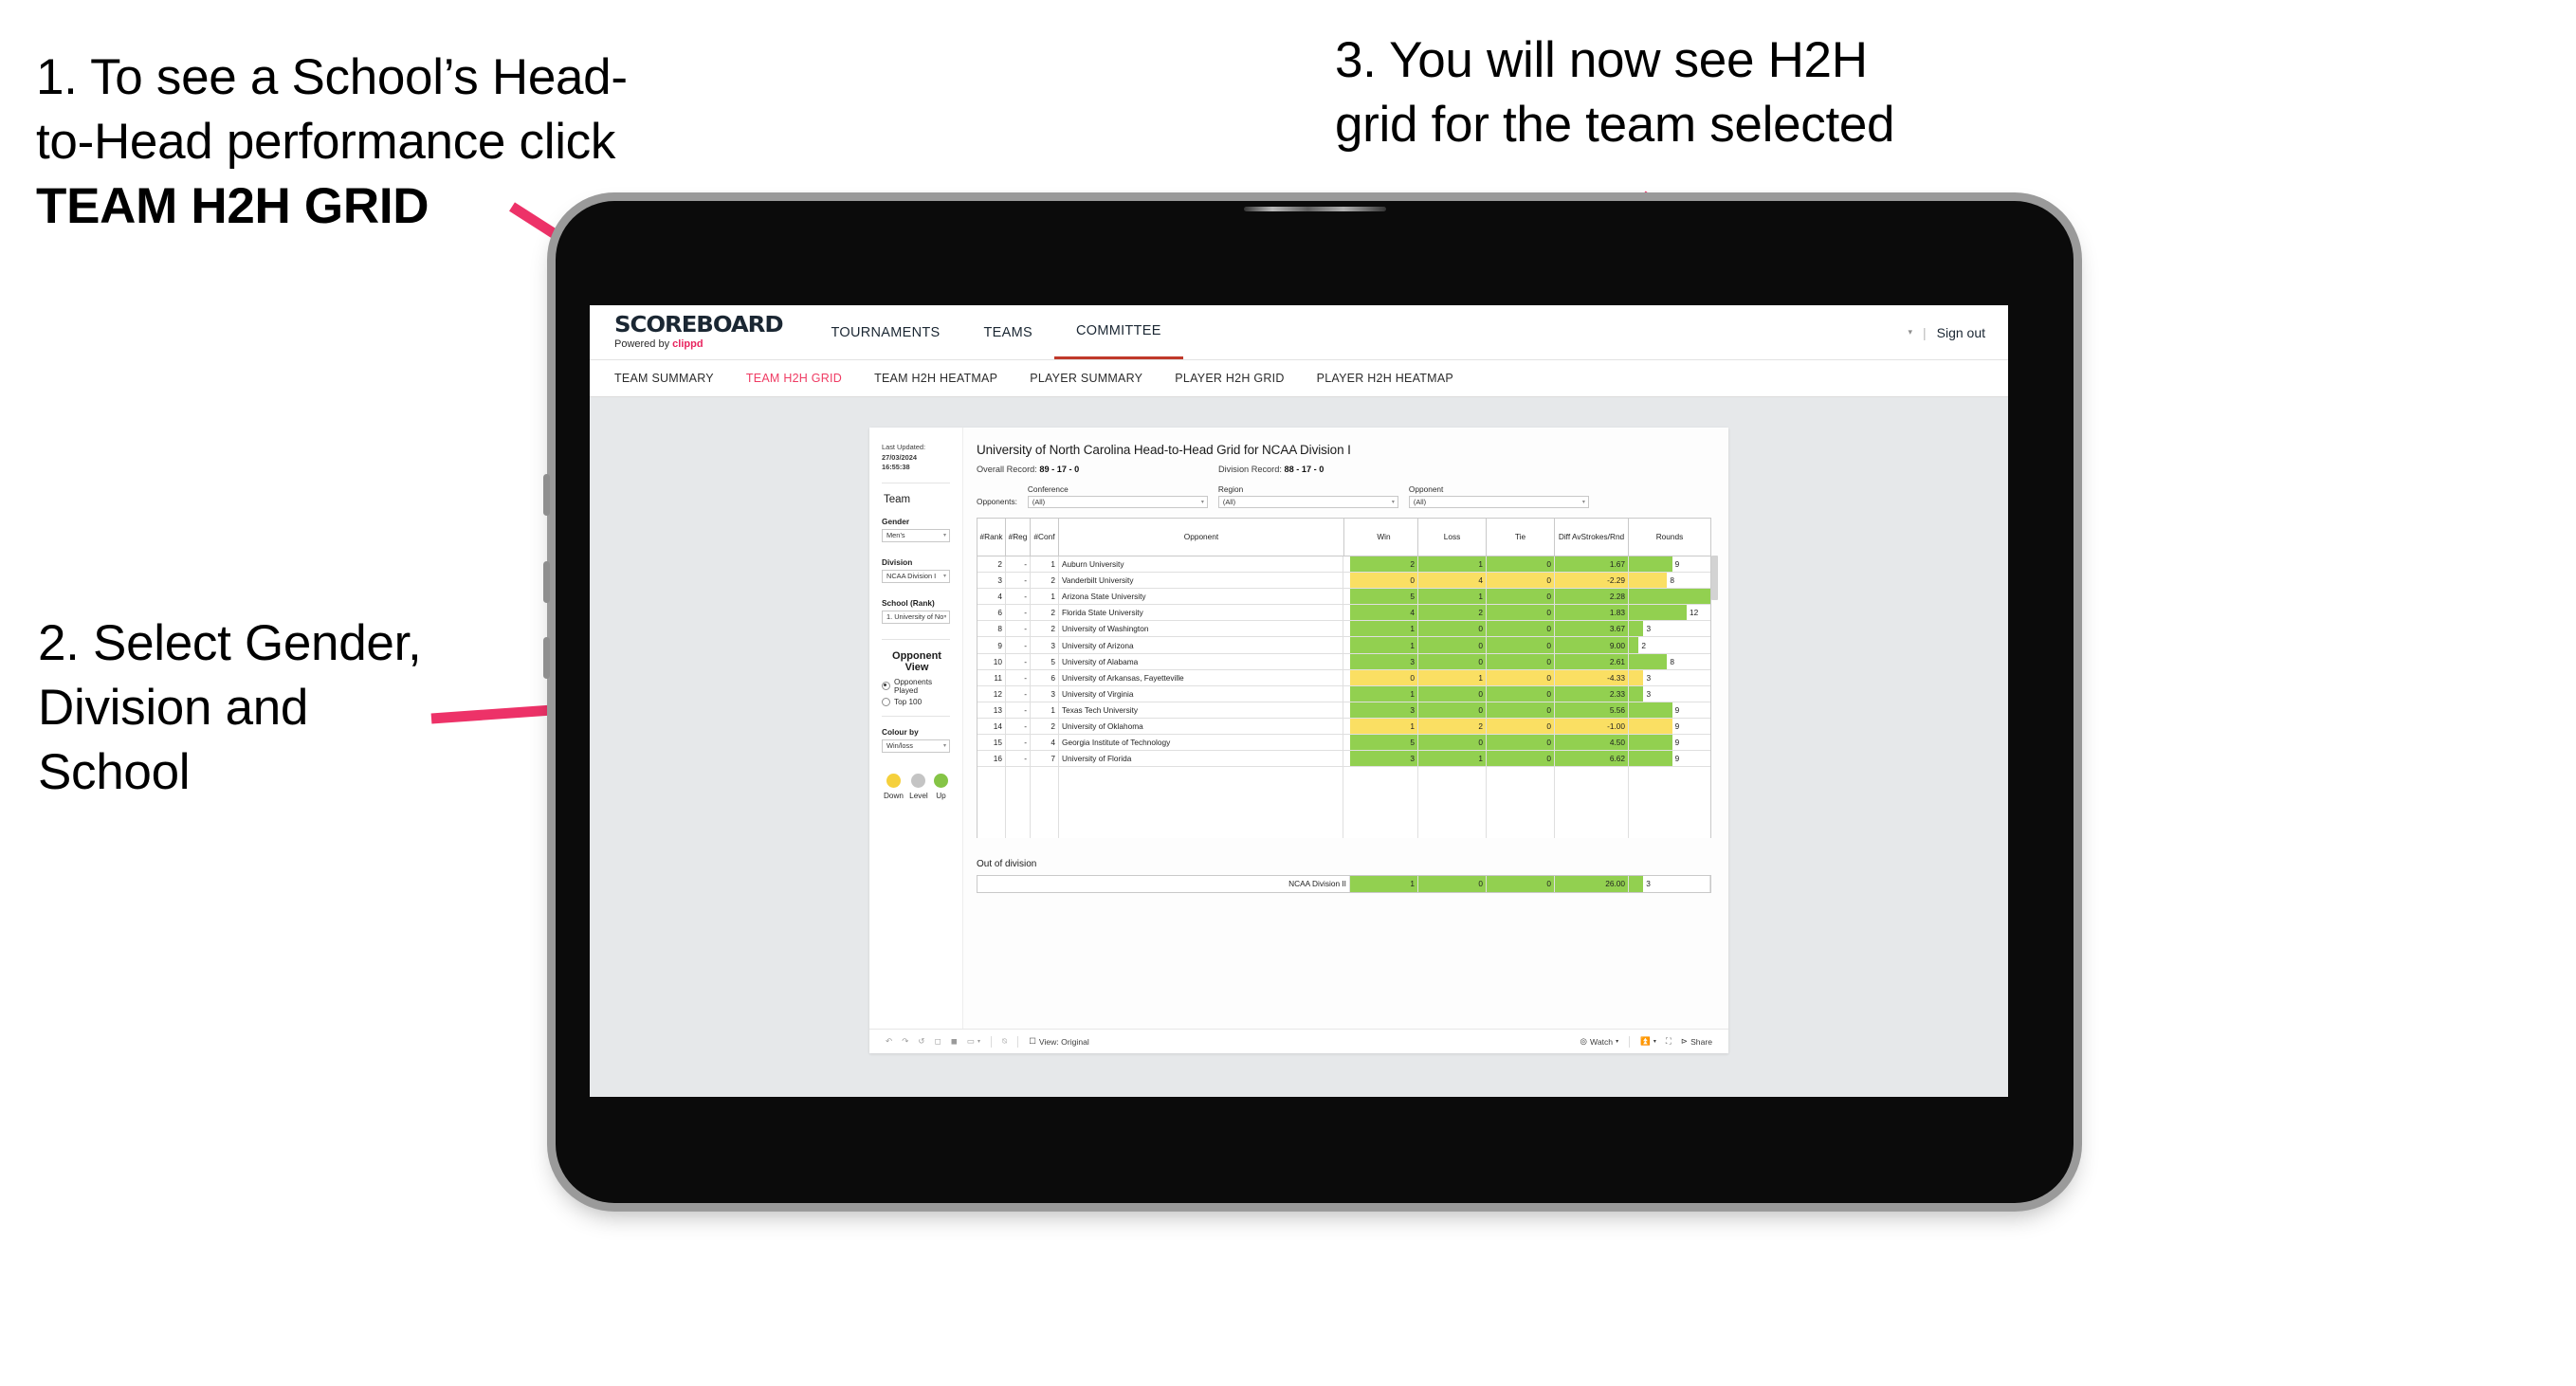 The height and width of the screenshot is (1386, 2576). I want to click on refresh-icon: ◼, so click(954, 1042).